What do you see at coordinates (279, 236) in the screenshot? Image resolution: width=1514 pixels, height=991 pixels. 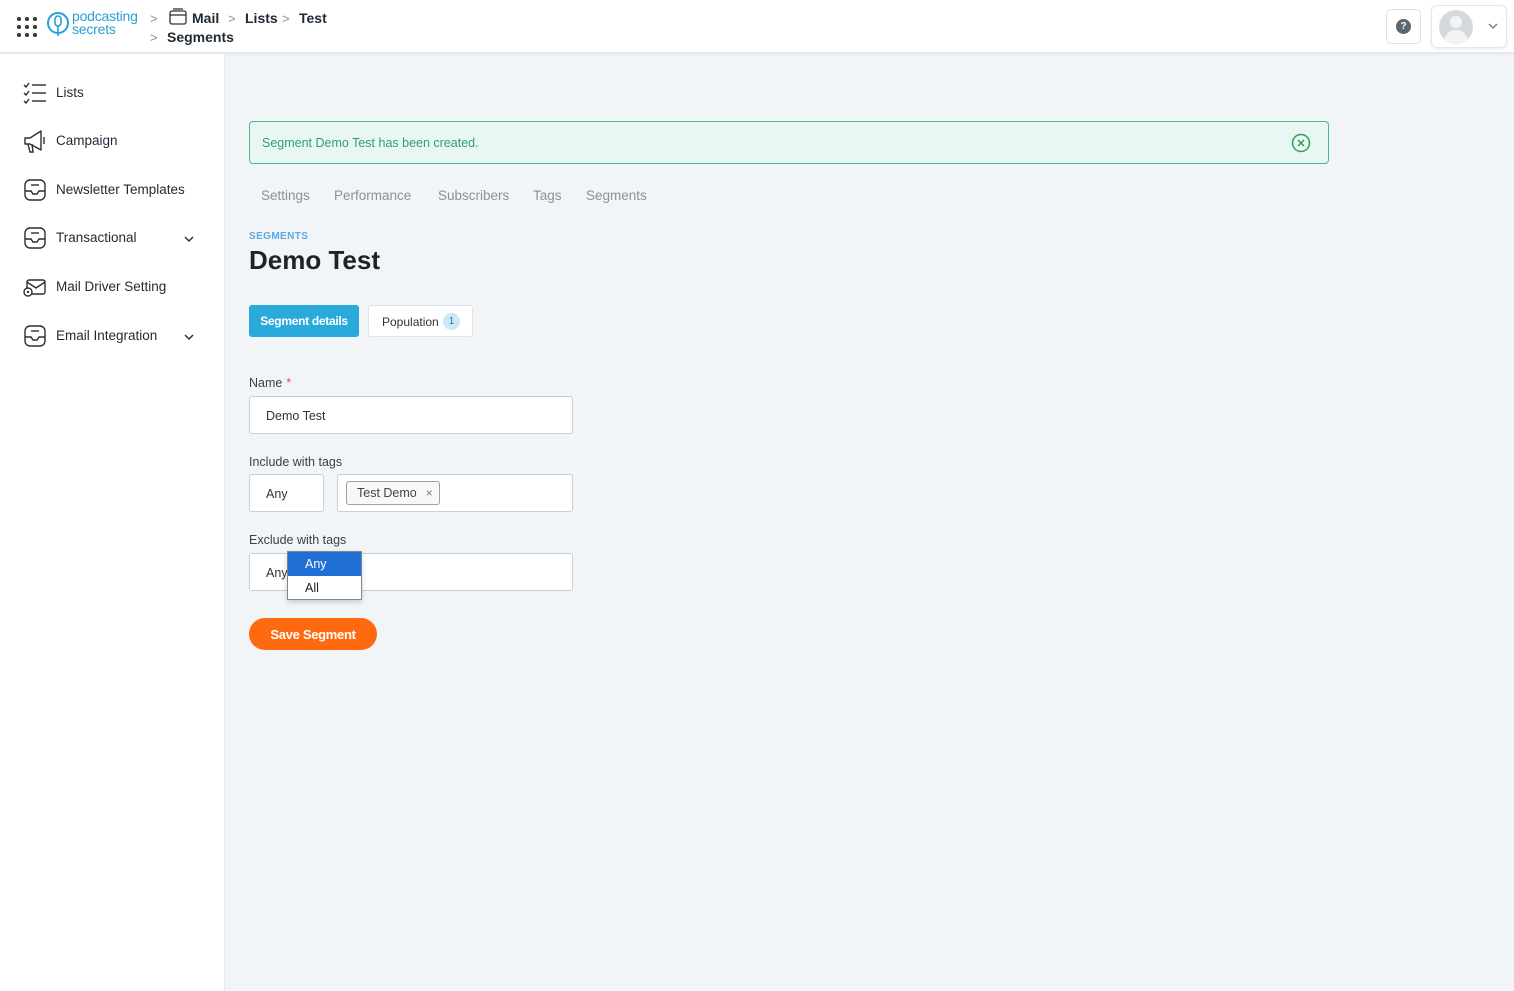 I see `page-eyebrow: SEGMENTS` at bounding box center [279, 236].